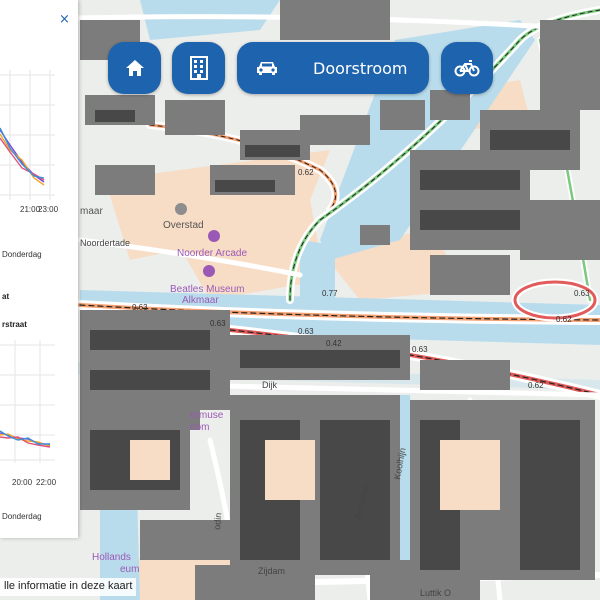 This screenshot has width=600, height=600. What do you see at coordinates (14, 324) in the screenshot?
I see `section-subtitle: rstraat` at bounding box center [14, 324].